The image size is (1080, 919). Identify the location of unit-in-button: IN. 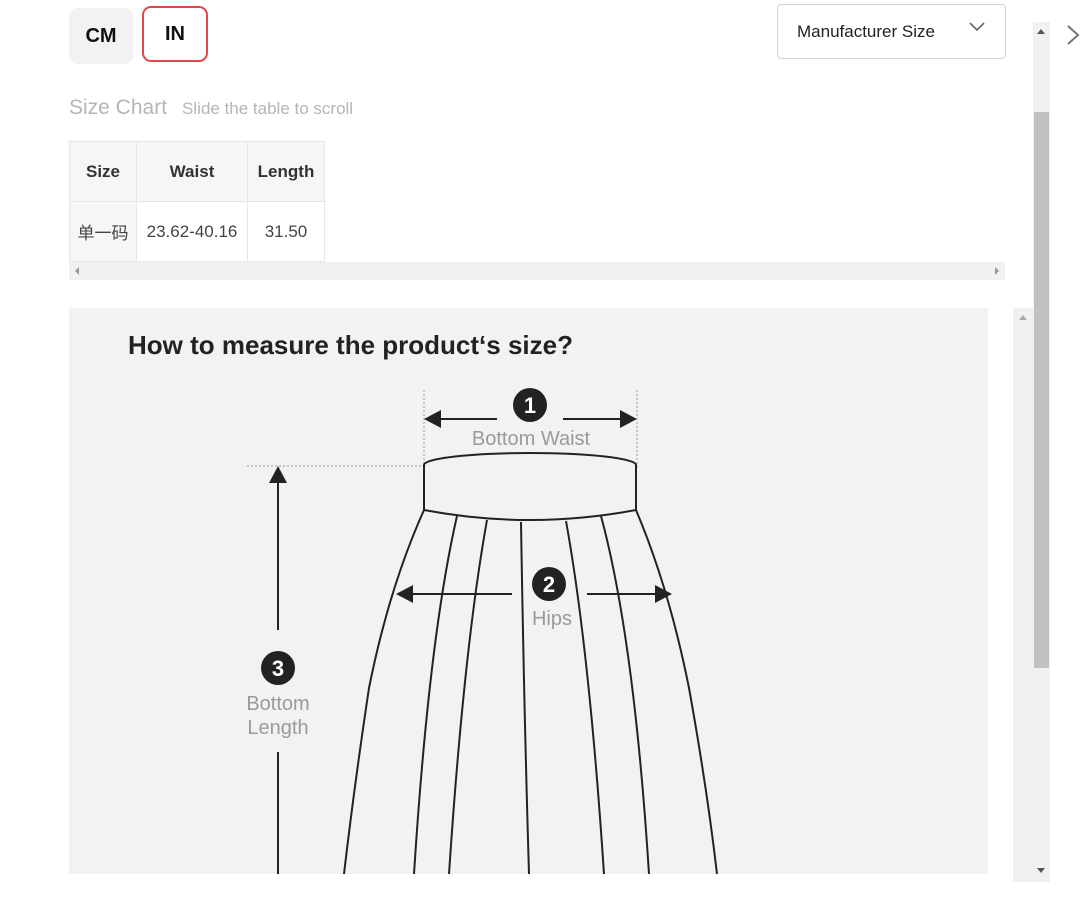
(175, 34).